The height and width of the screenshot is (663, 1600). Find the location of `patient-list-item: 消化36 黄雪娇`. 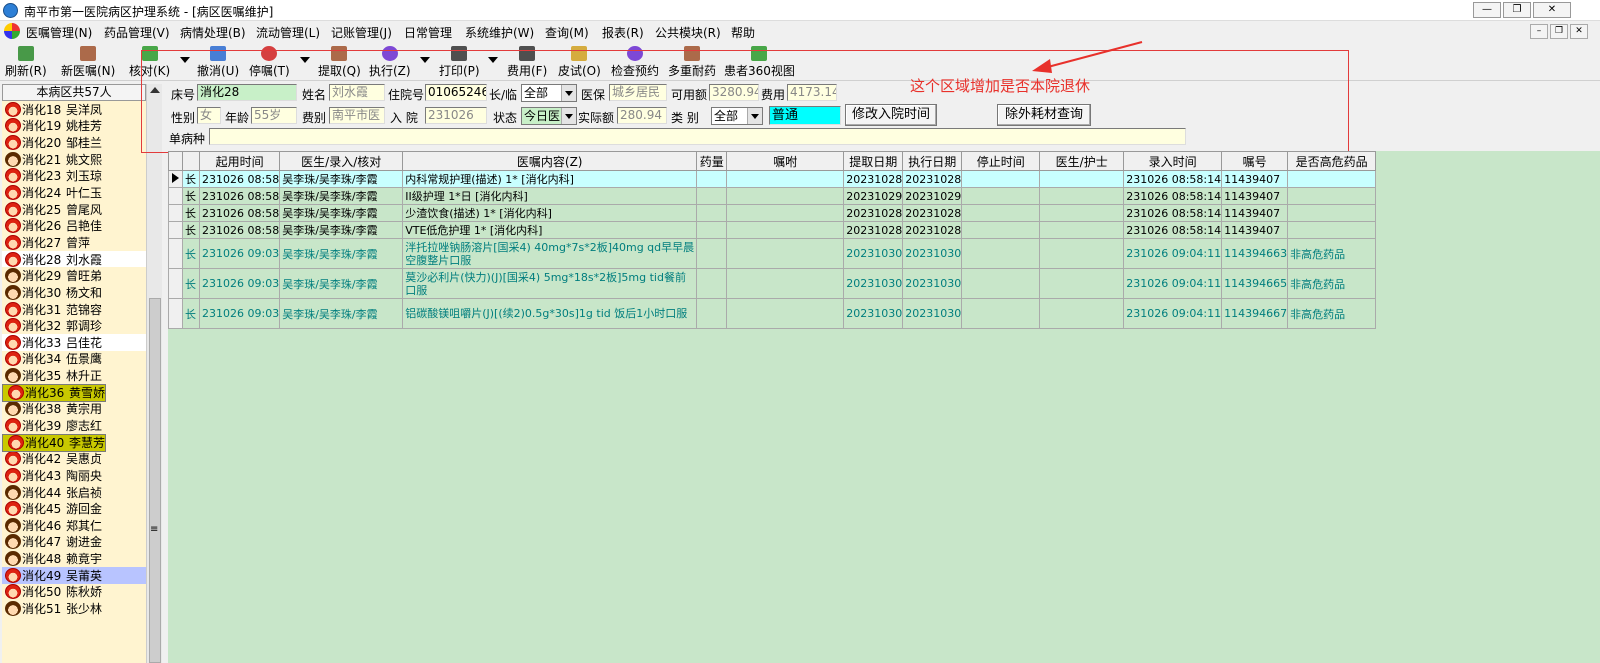

patient-list-item: 消化36 黄雪娇 is located at coordinates (54, 392).